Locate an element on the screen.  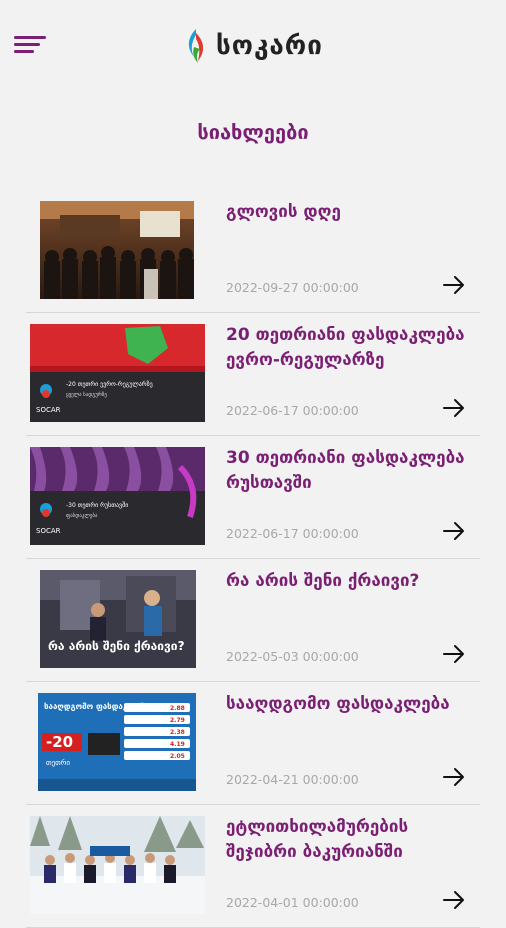
news-title: ეტლითხილამურების შეჯიბრი ბაკურიანში is located at coordinates (348, 840).